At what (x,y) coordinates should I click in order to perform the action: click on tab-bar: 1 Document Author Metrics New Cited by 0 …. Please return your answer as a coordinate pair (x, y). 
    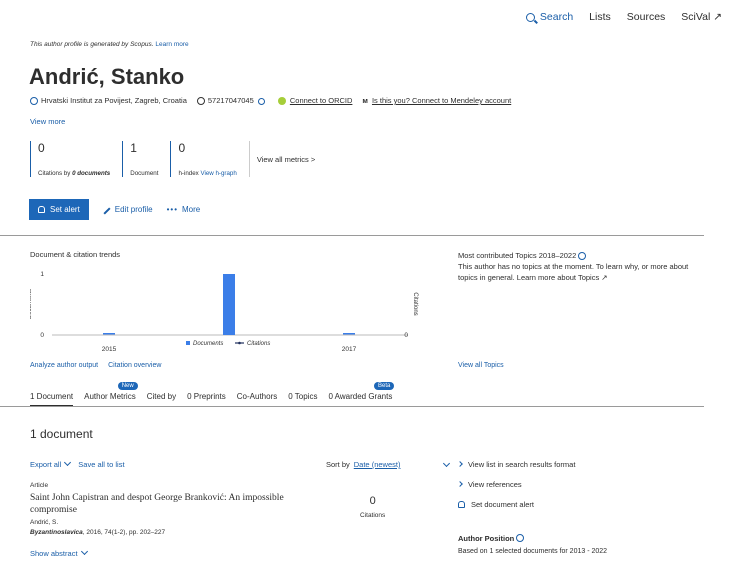
    Looking at the image, I should click on (212, 394).